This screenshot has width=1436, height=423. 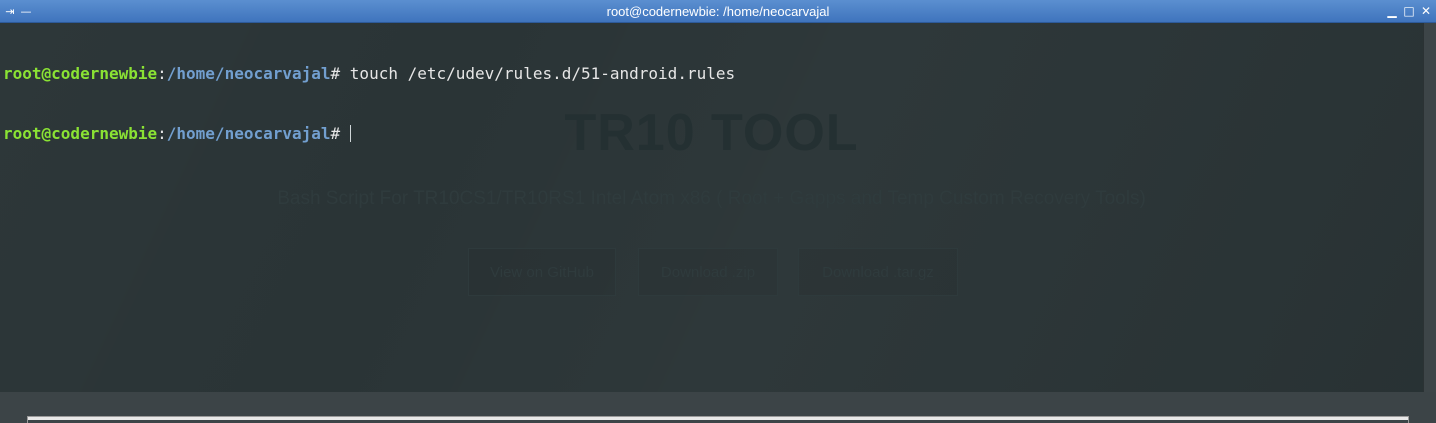 What do you see at coordinates (369, 134) in the screenshot?
I see `terminal-line: root@codernewbie:/home/neocarvajal#` at bounding box center [369, 134].